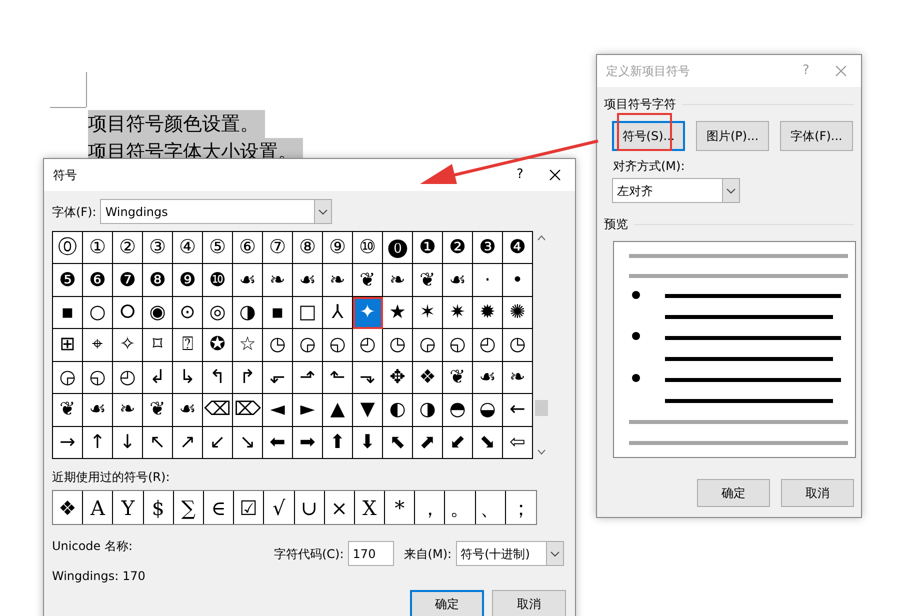 The height and width of the screenshot is (616, 919). I want to click on symbol-cell: ⬋, so click(458, 442).